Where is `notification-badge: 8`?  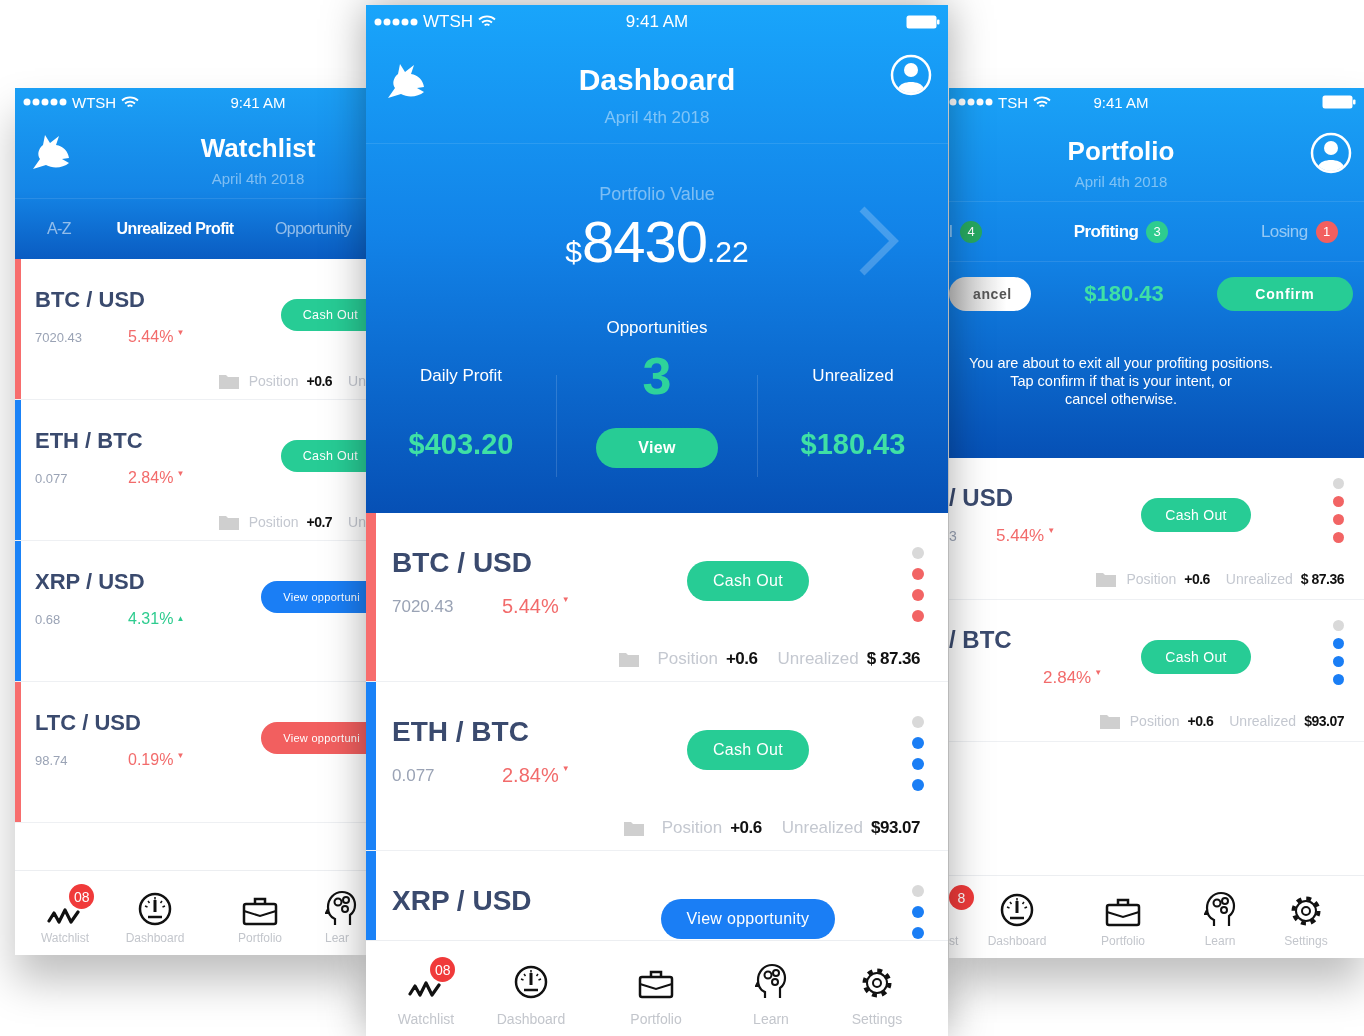 notification-badge: 8 is located at coordinates (961, 897).